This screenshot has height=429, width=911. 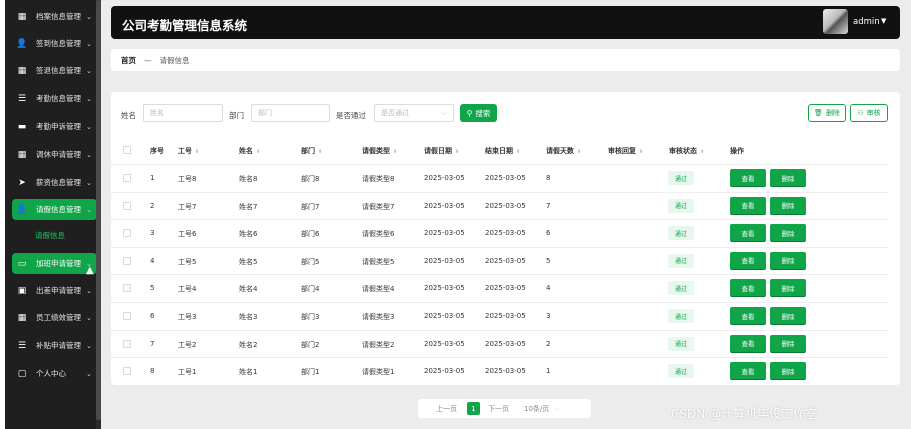 What do you see at coordinates (54, 373) in the screenshot?
I see `sidebar-item-12: ▢ 个人中心 ⌄` at bounding box center [54, 373].